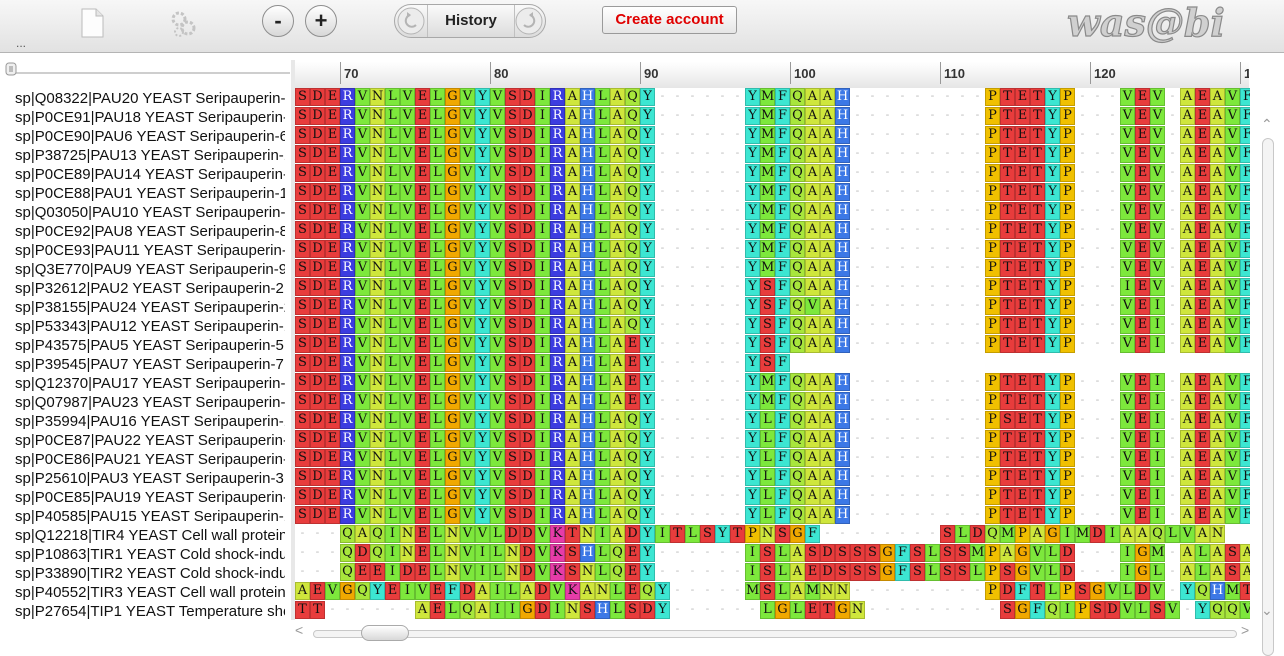 This screenshot has height=656, width=1284. I want to click on sequence-name: sp|P40585|PAU15 YEAST Seripauperin-15, so click(142, 516).